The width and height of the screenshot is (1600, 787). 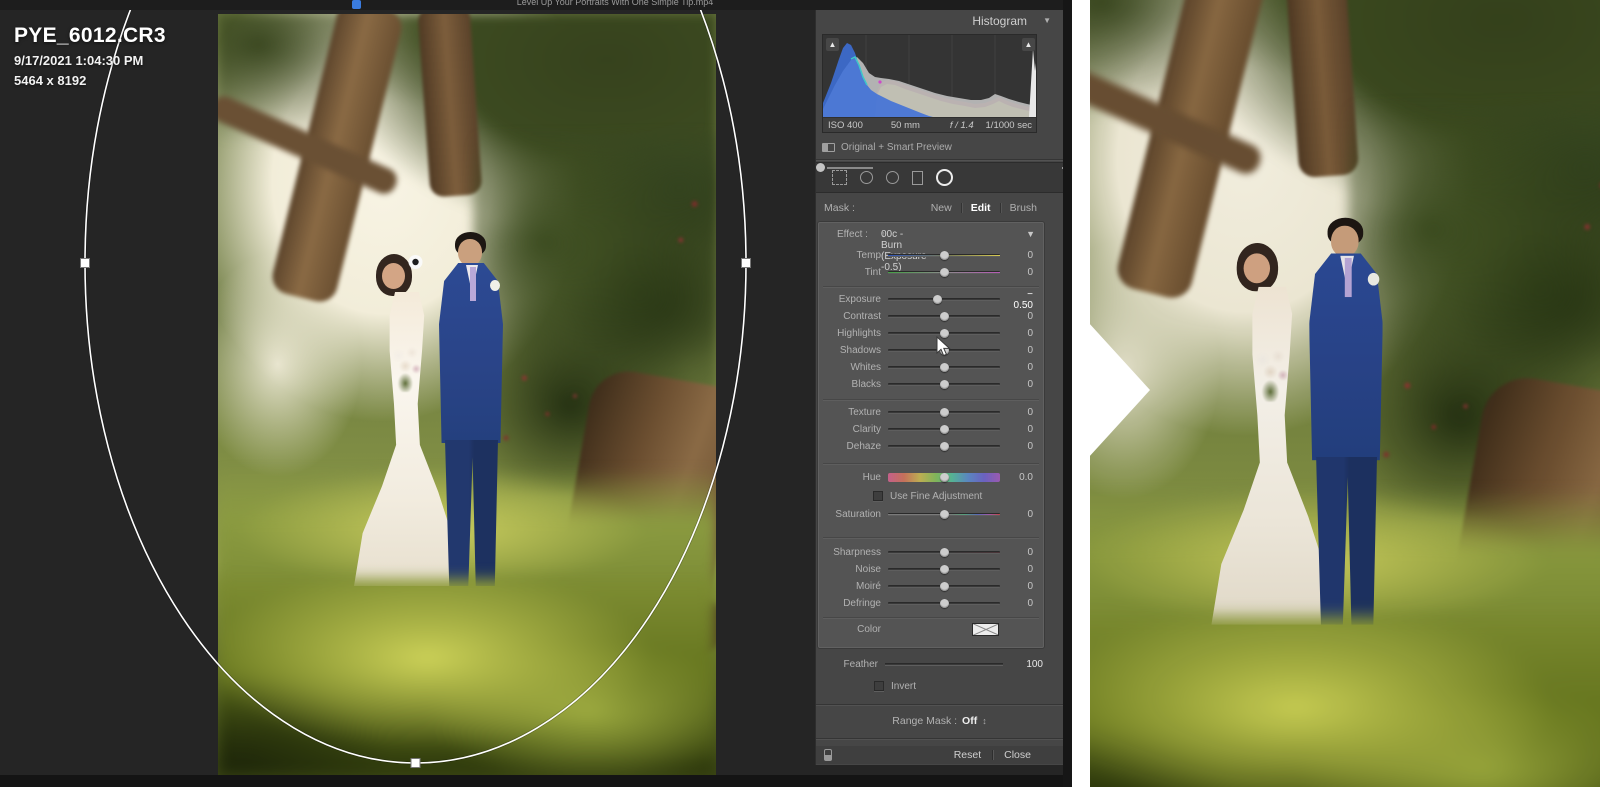 I want to click on close-button: Close, so click(x=1017, y=755).